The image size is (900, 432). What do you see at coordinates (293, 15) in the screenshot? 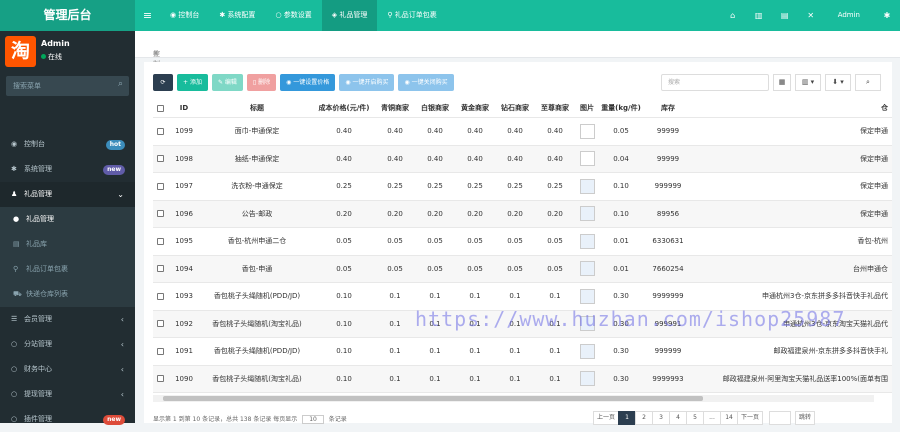
I see `topnav-tab-params: ○ 参数设置` at bounding box center [293, 15].